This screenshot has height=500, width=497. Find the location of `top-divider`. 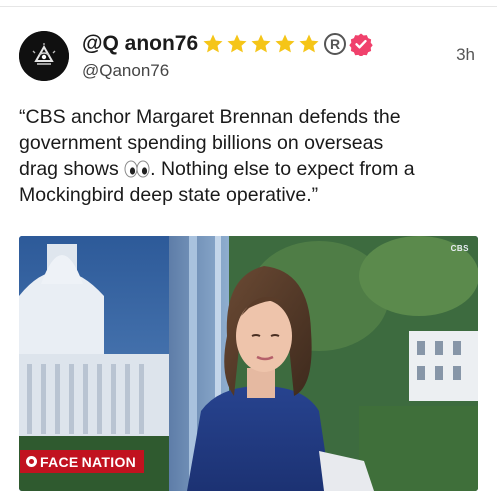

top-divider is located at coordinates (248, 6).